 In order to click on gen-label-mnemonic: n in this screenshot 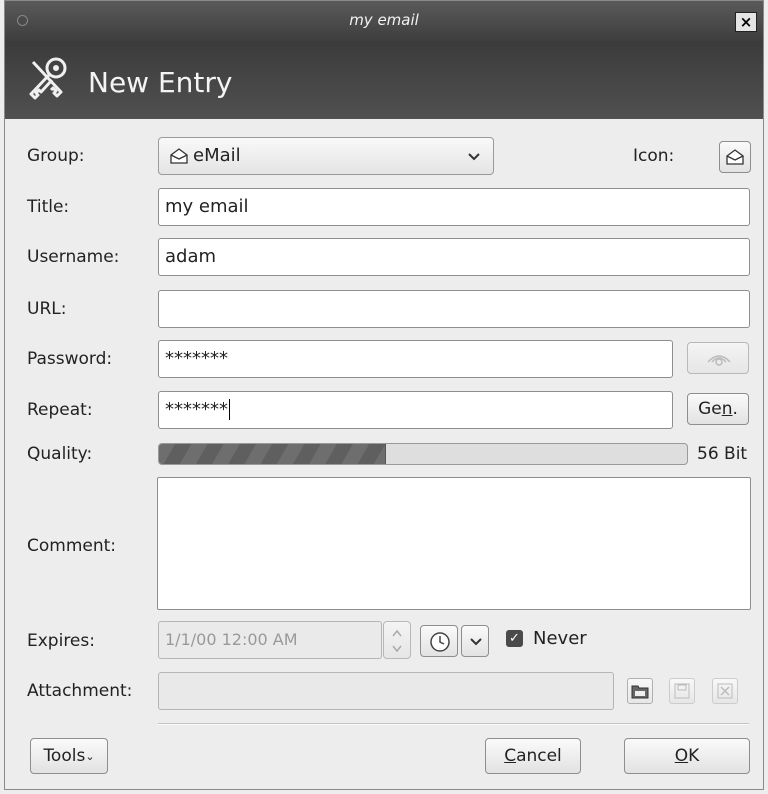, I will do `click(727, 409)`.